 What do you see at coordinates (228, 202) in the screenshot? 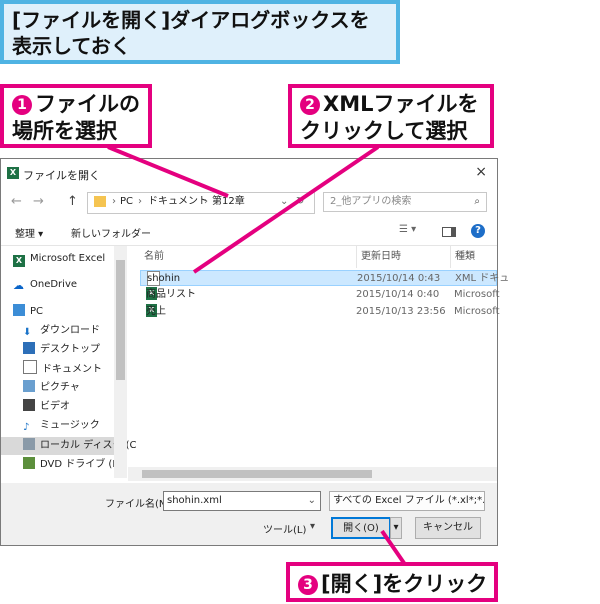
I see `breadcrumb-chapter12: 第12章` at bounding box center [228, 202].